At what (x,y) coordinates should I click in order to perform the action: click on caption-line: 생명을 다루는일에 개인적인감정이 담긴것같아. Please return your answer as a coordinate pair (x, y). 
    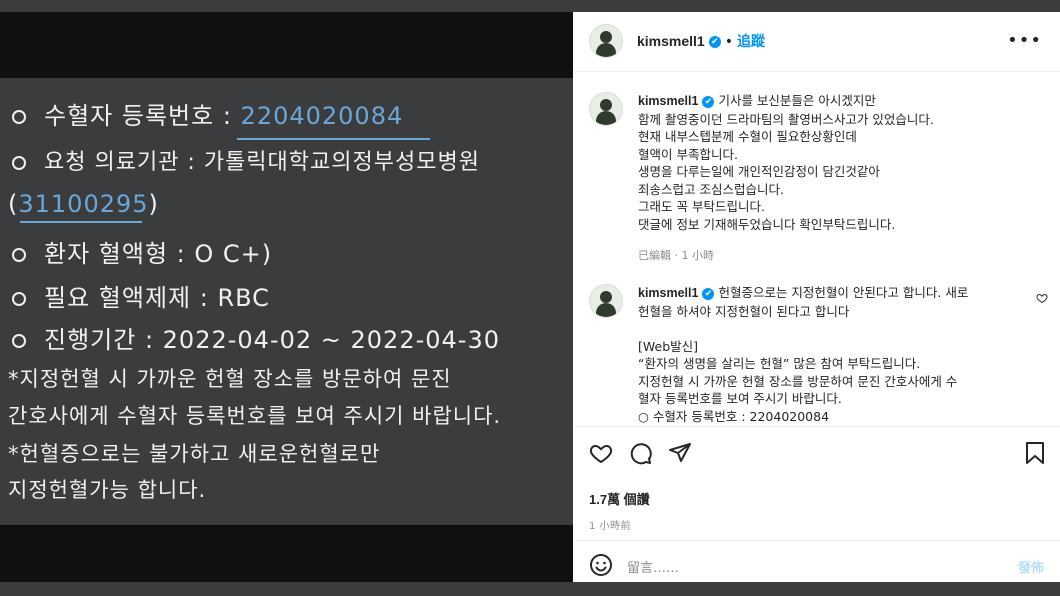
    Looking at the image, I should click on (759, 171).